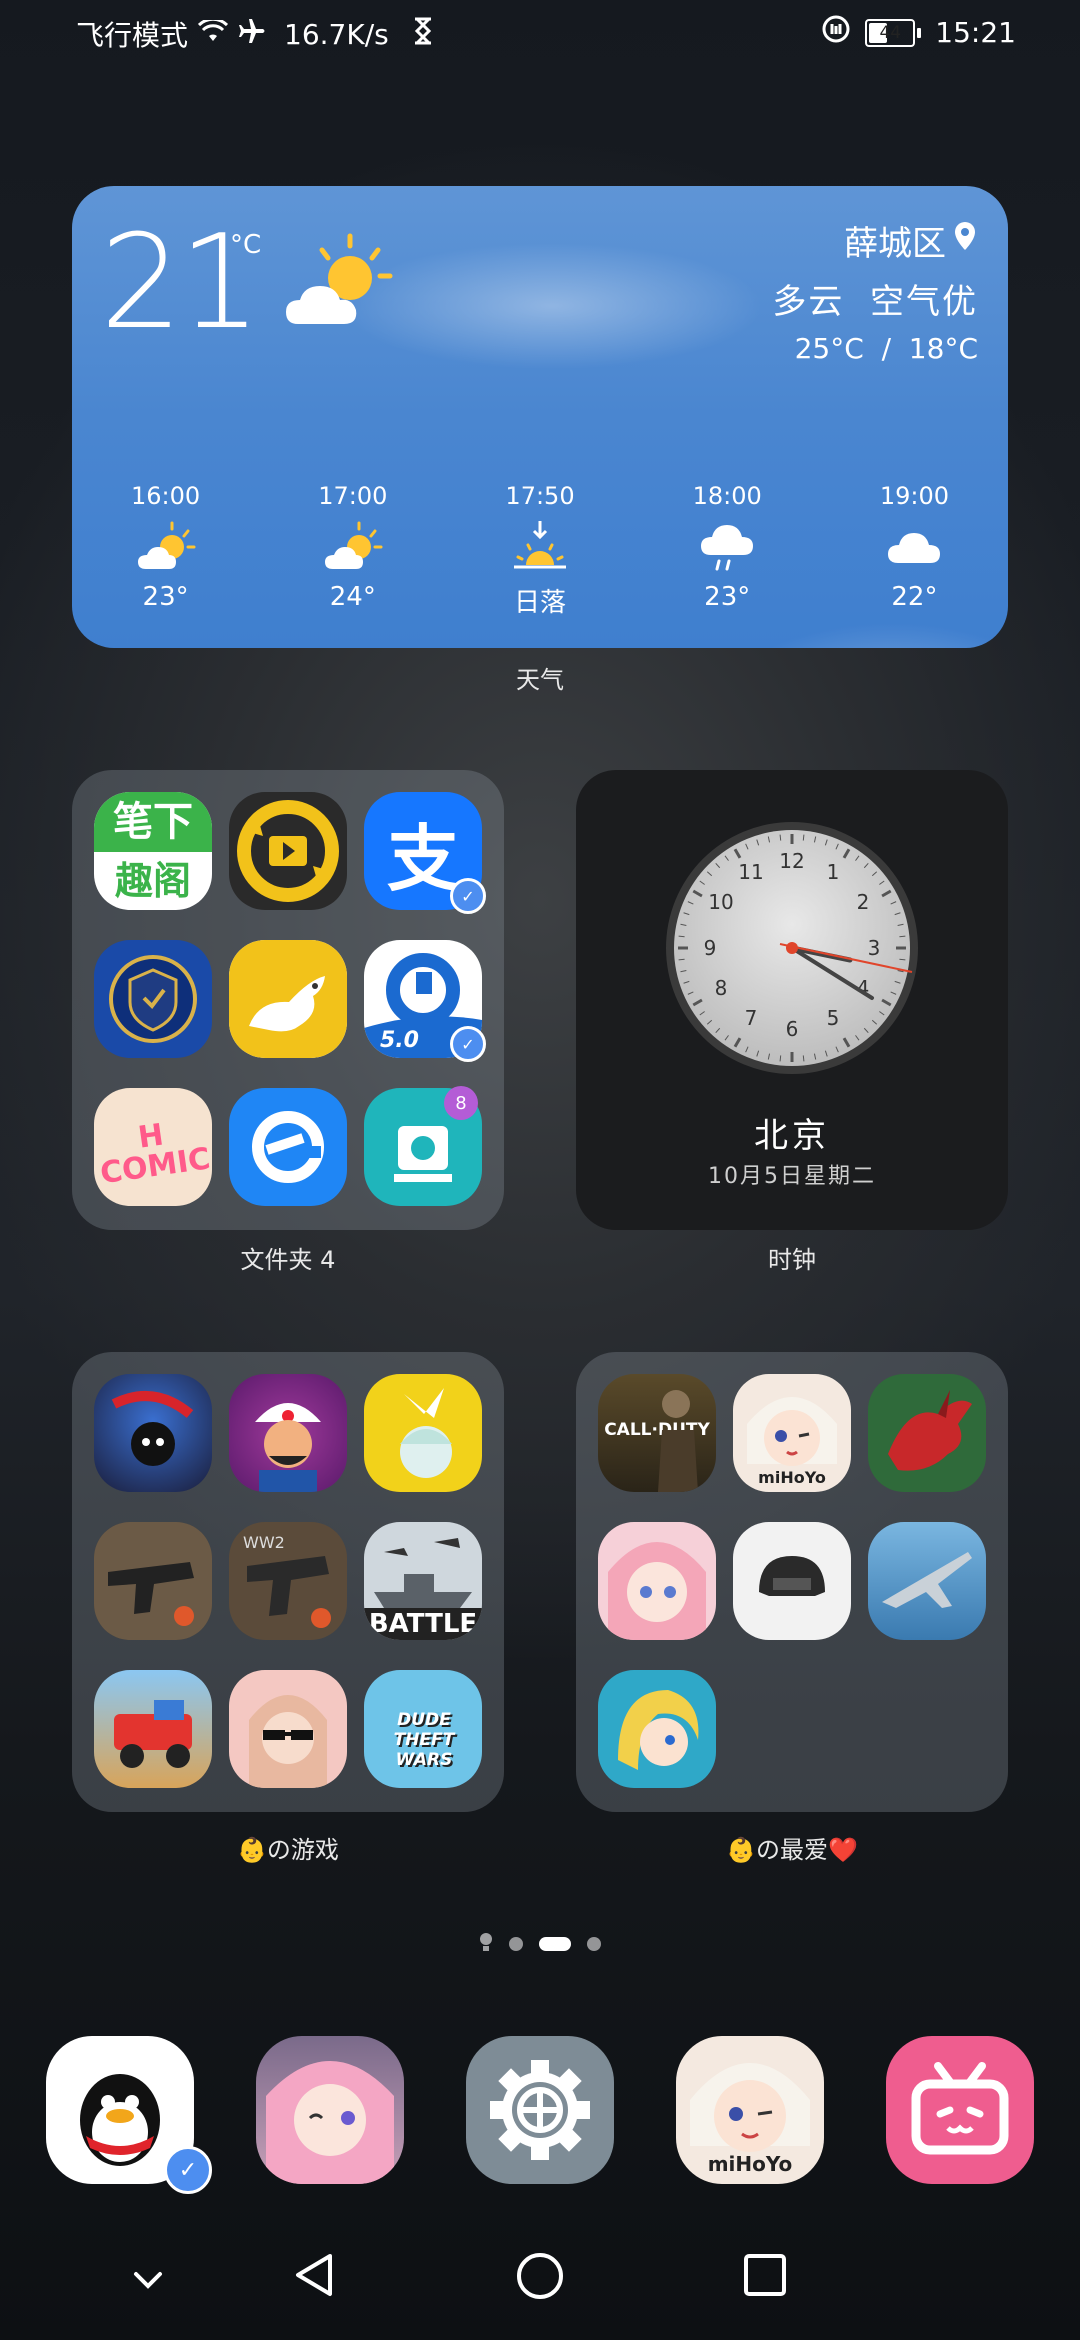  I want to click on weather-widget-label: 天气, so click(540, 680).